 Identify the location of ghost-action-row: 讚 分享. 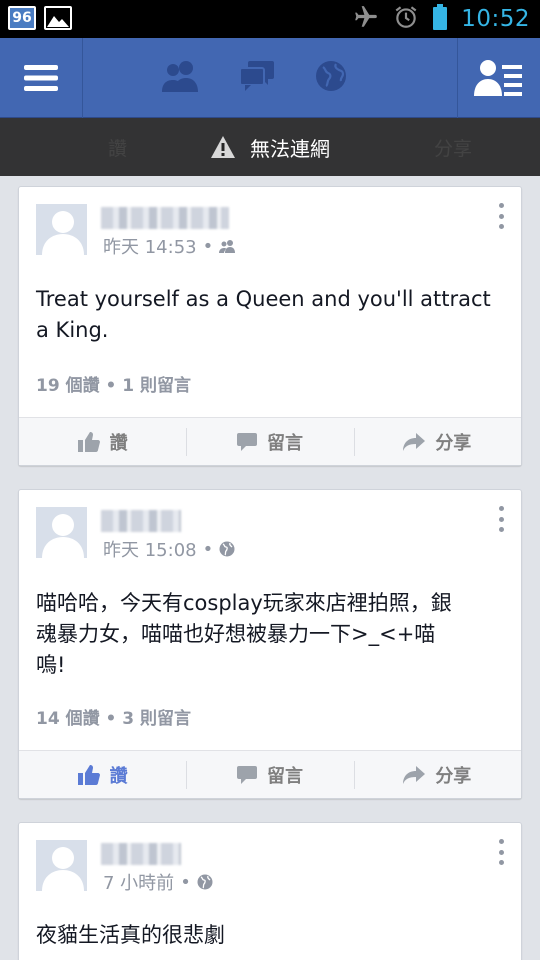
(270, 147).